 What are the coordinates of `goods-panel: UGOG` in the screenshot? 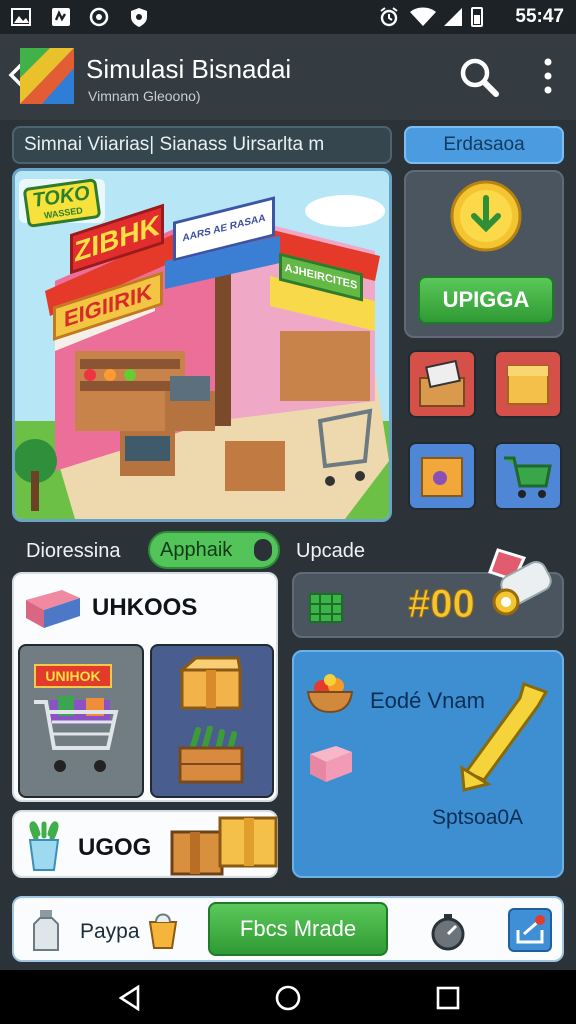 It's located at (145, 844).